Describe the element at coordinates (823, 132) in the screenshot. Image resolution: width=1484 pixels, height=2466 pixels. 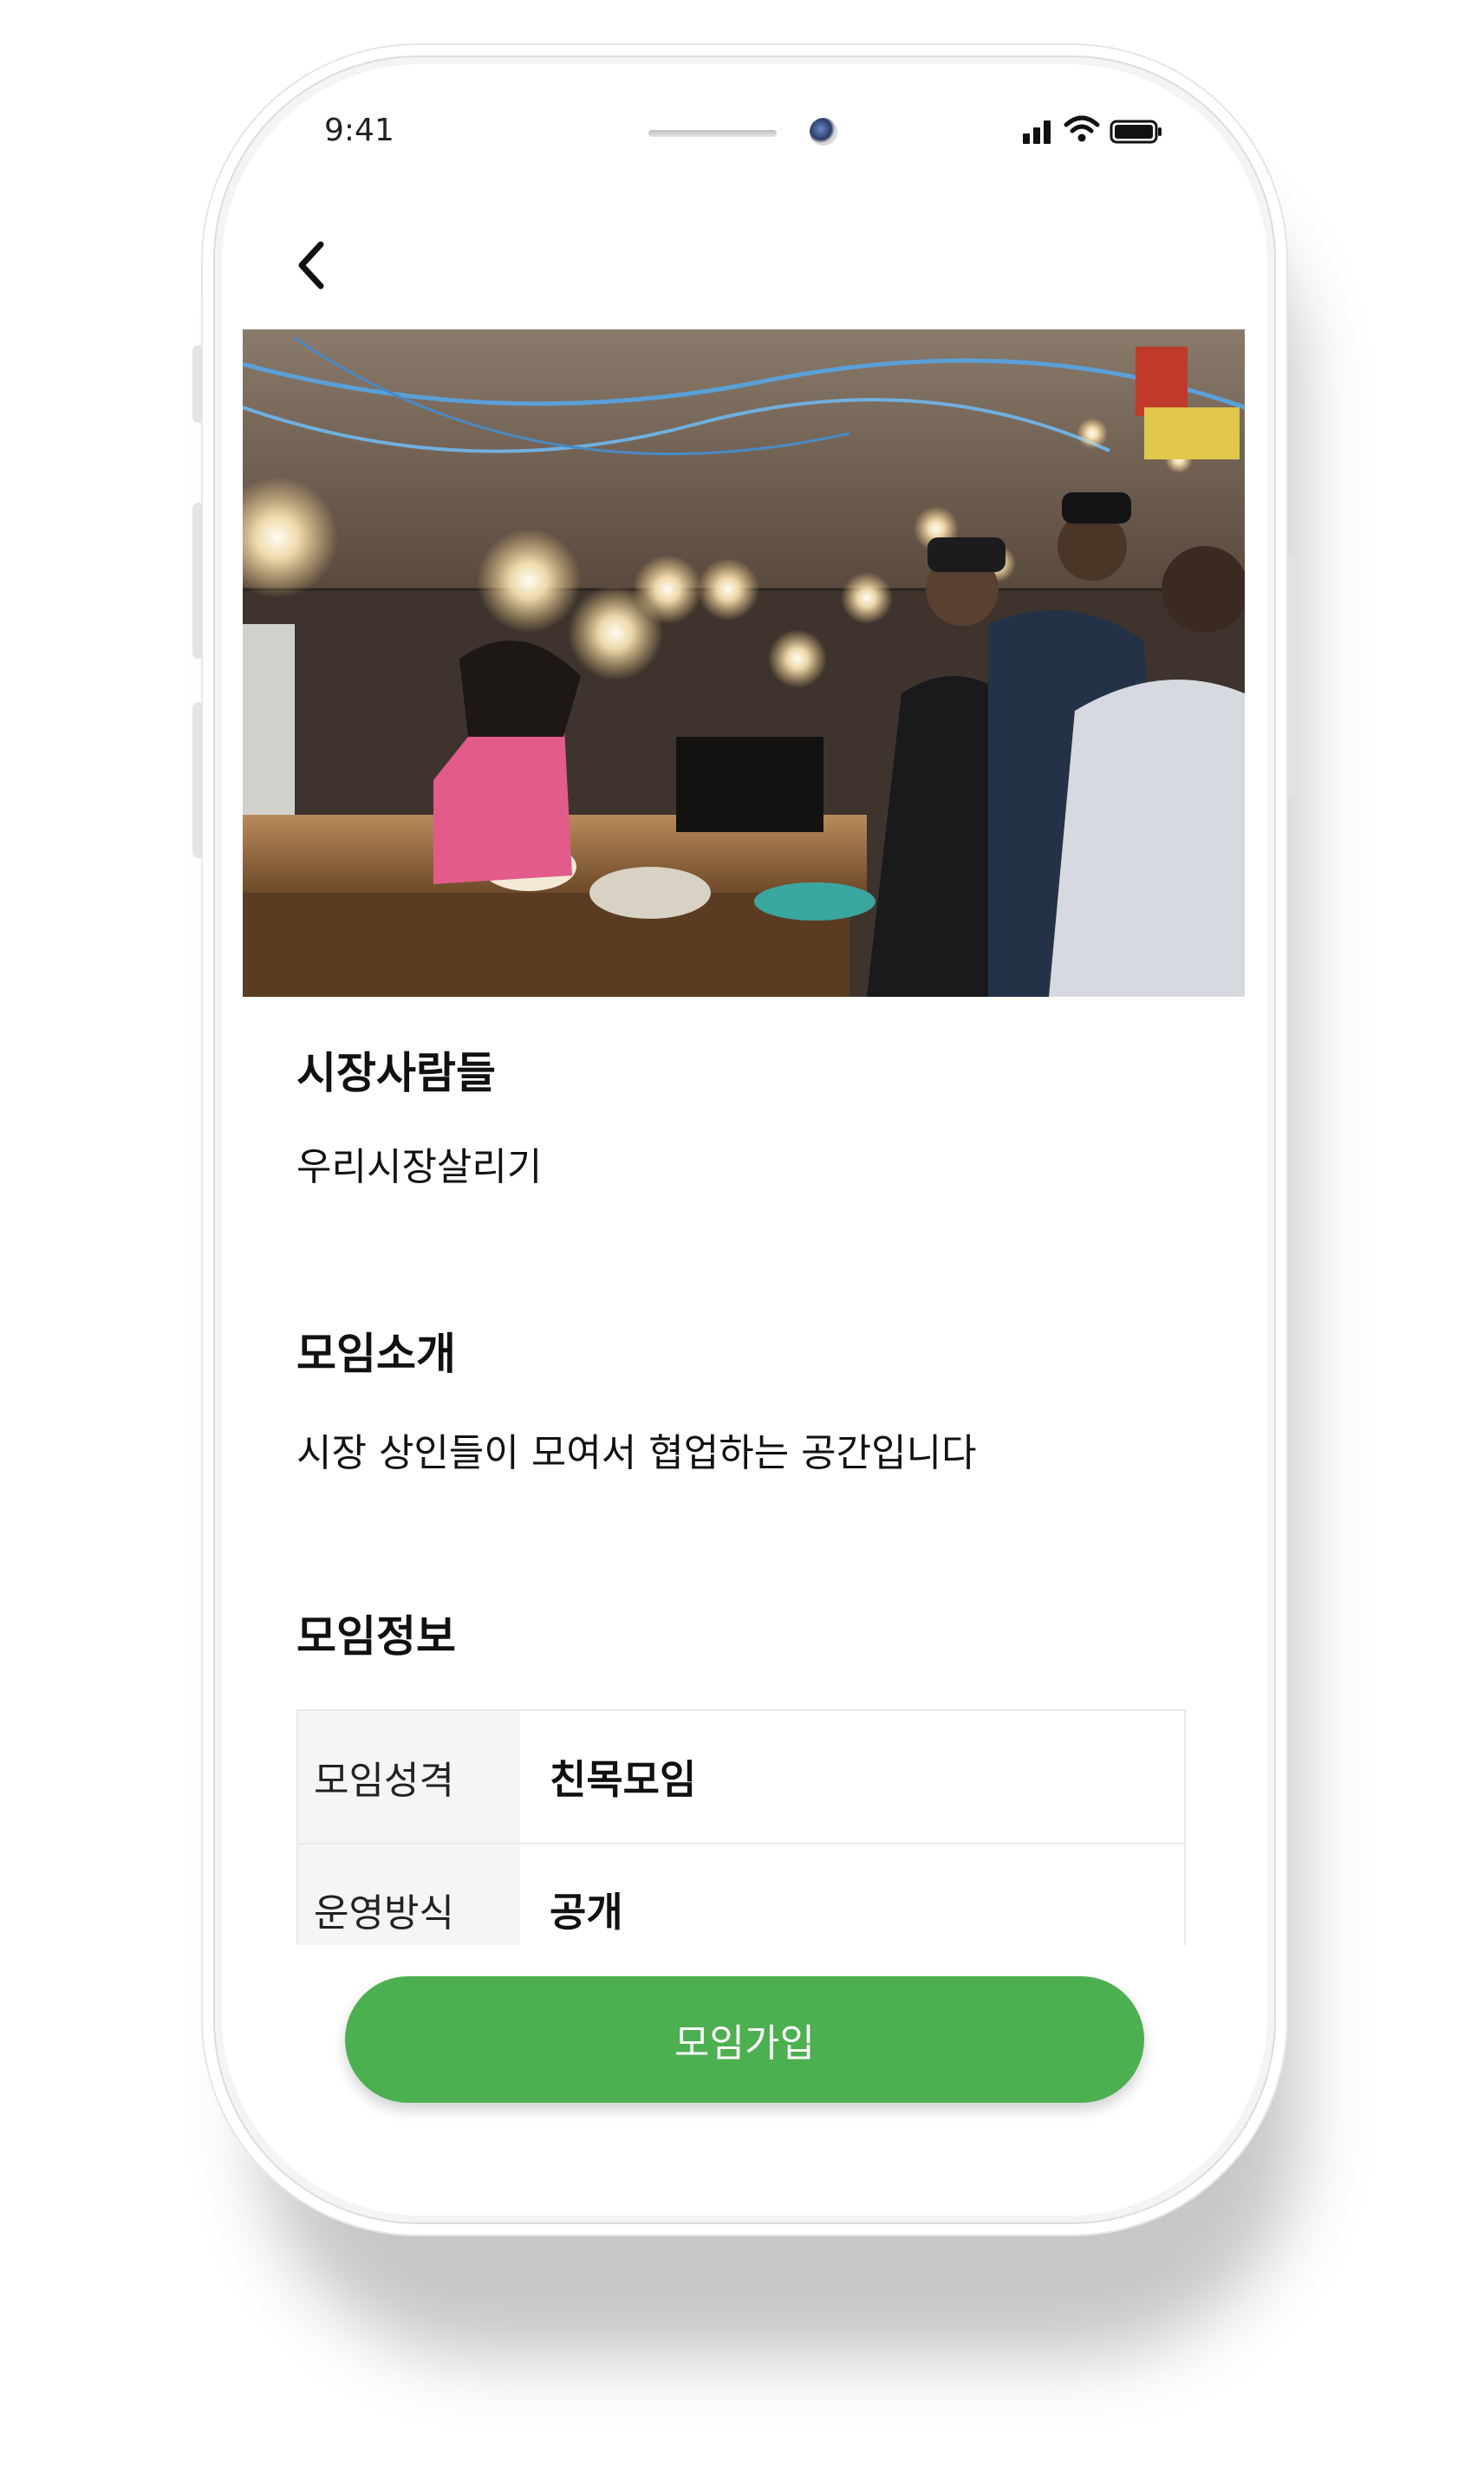
I see `front-camera` at that location.